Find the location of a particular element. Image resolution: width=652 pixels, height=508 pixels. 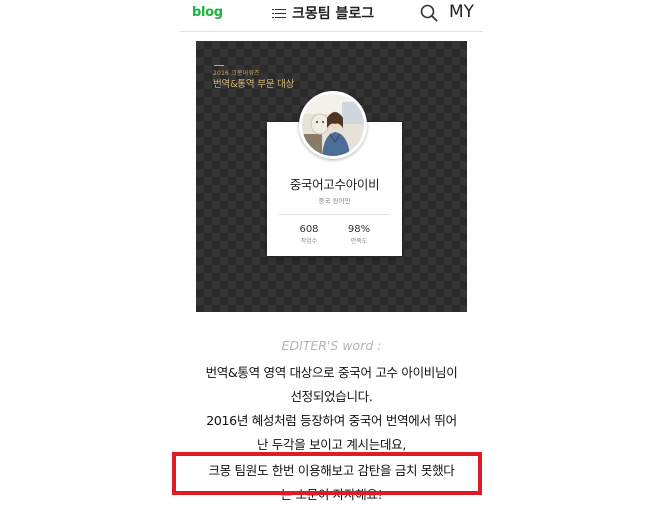

header-divider is located at coordinates (331, 31).